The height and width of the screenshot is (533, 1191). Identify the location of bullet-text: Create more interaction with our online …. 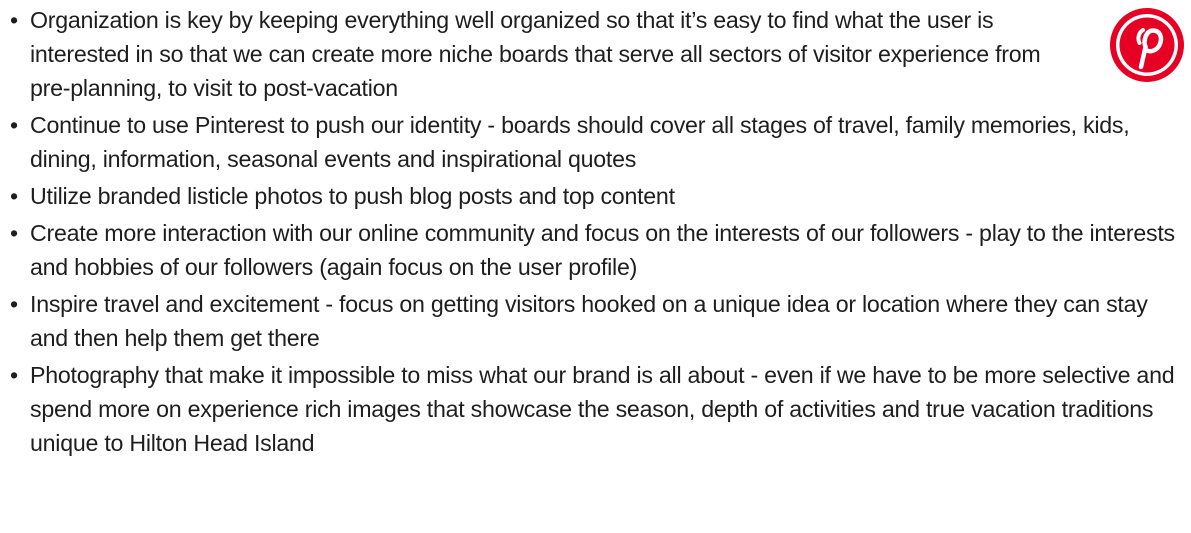
(602, 250).